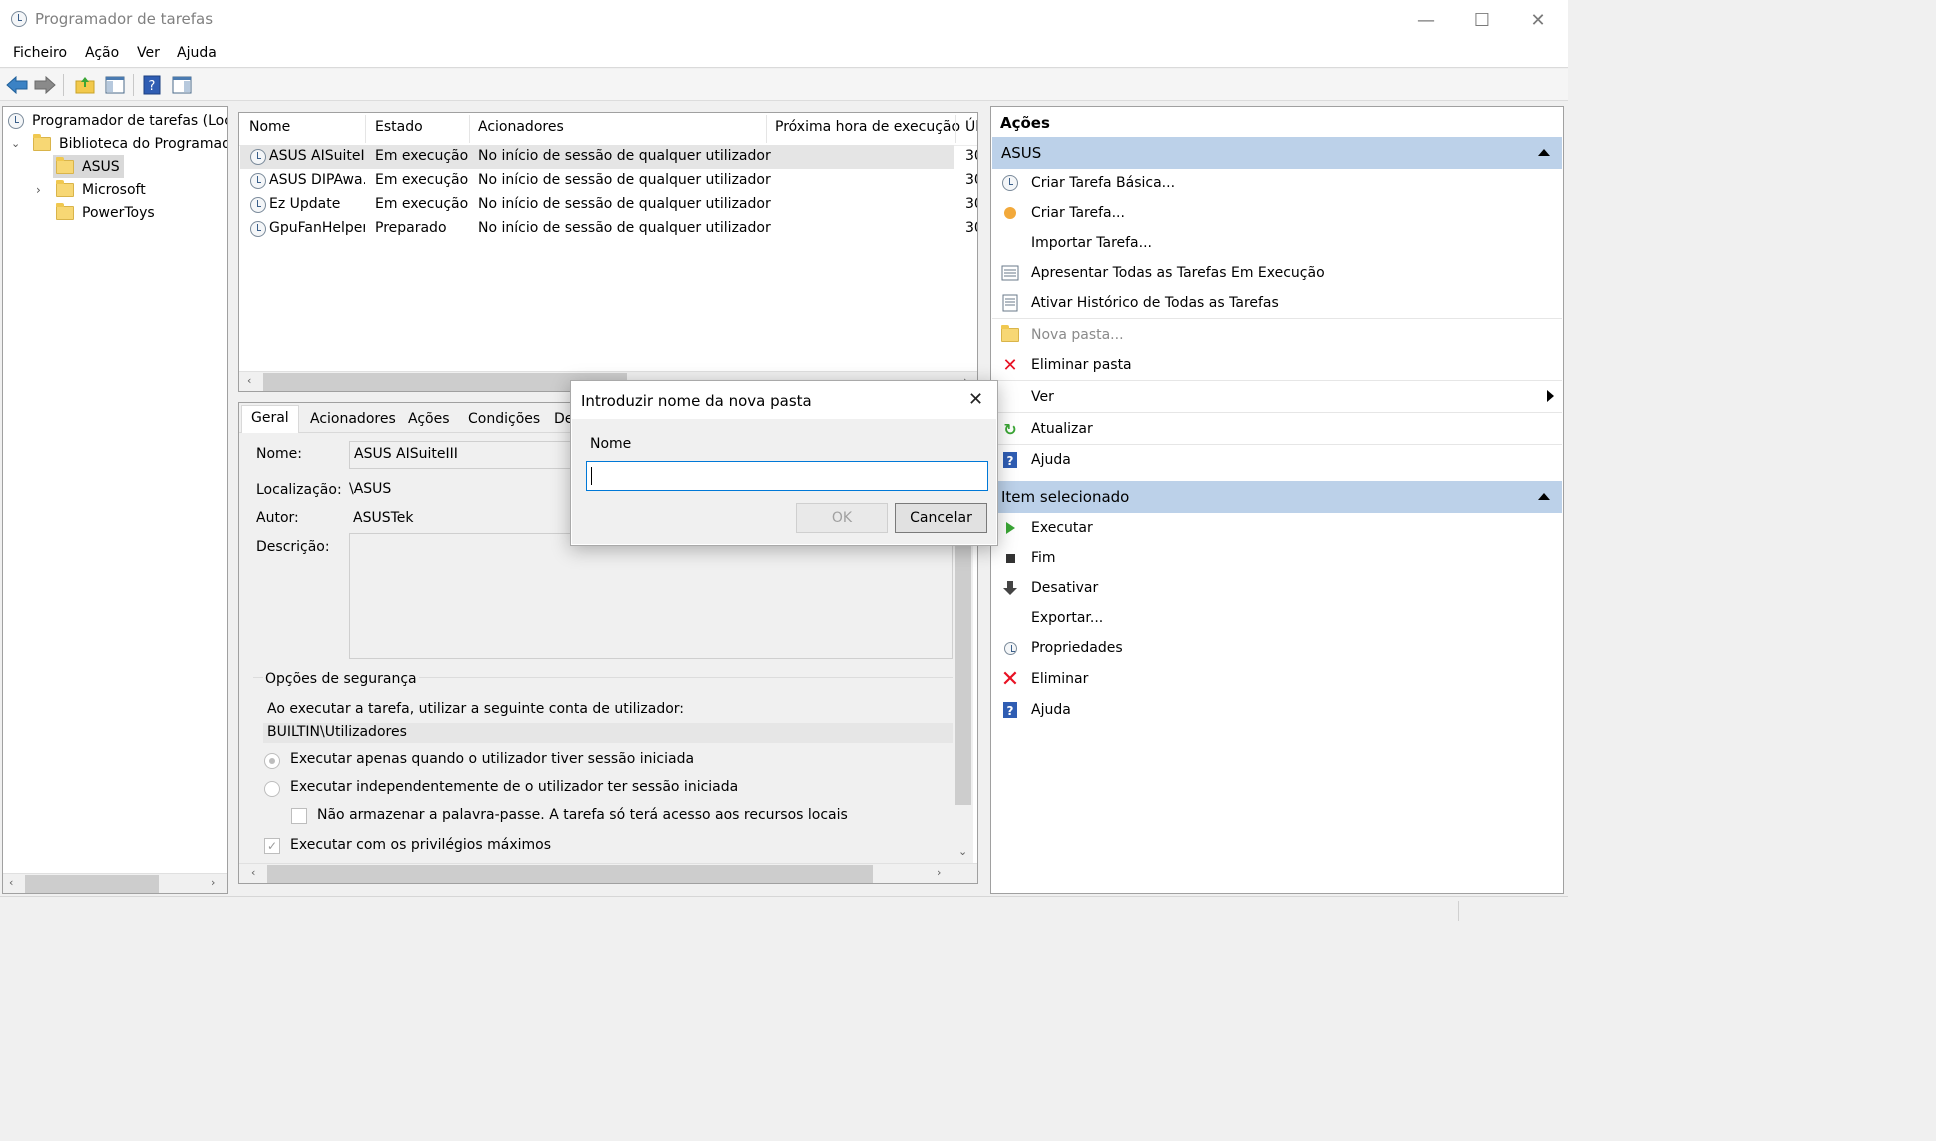 This screenshot has height=1141, width=1936. Describe the element at coordinates (971, 127) in the screenshot. I see `column-header-ultima: Úl` at that location.